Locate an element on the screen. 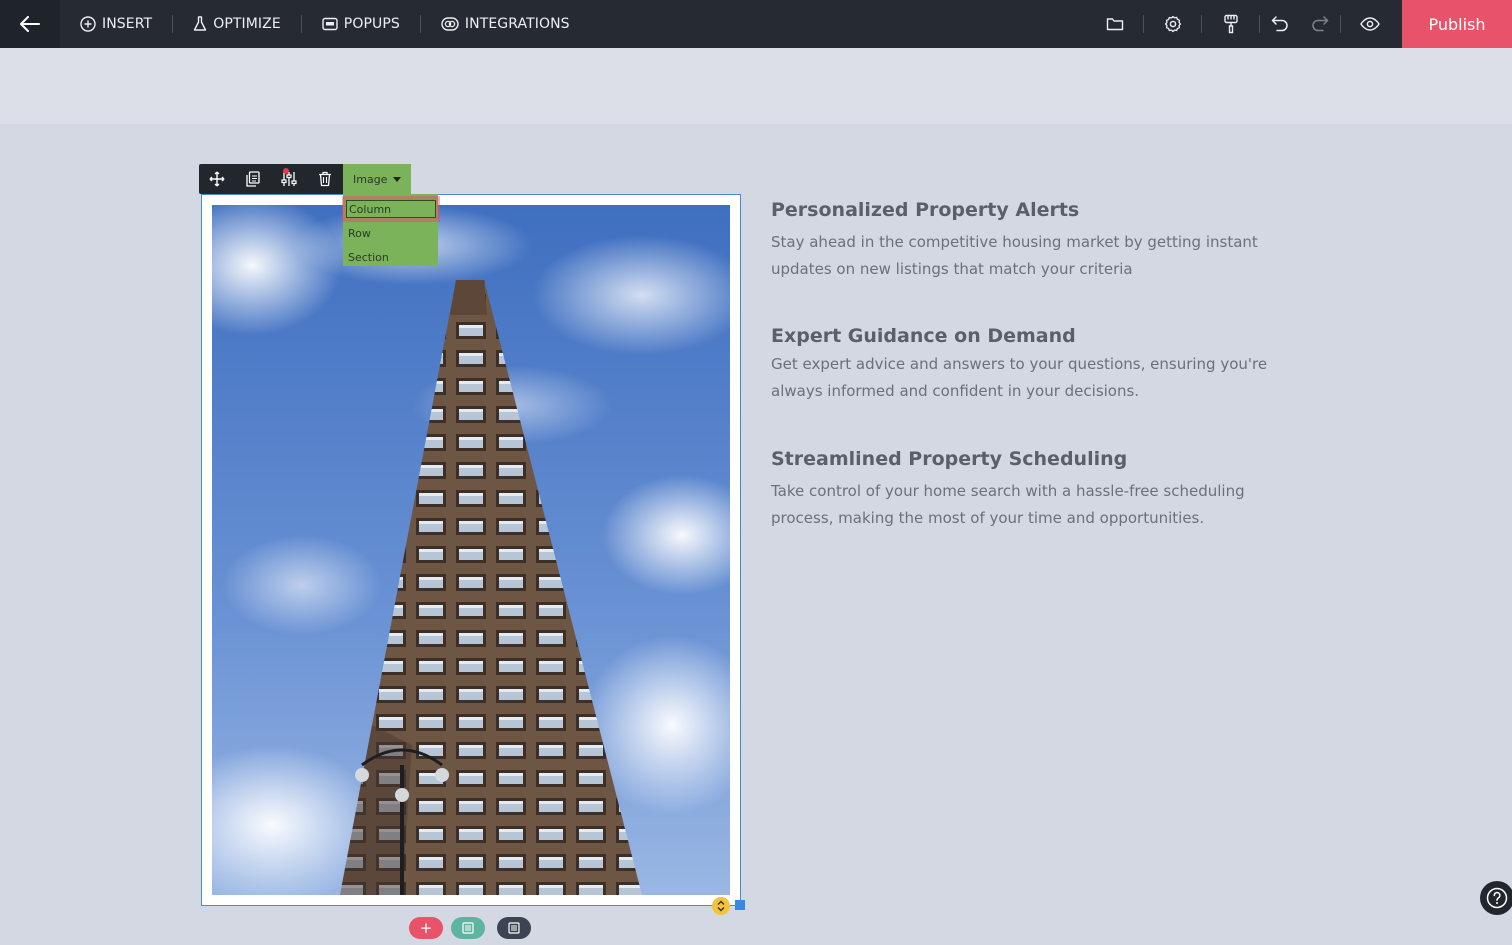  files-button is located at coordinates (1114, 24).